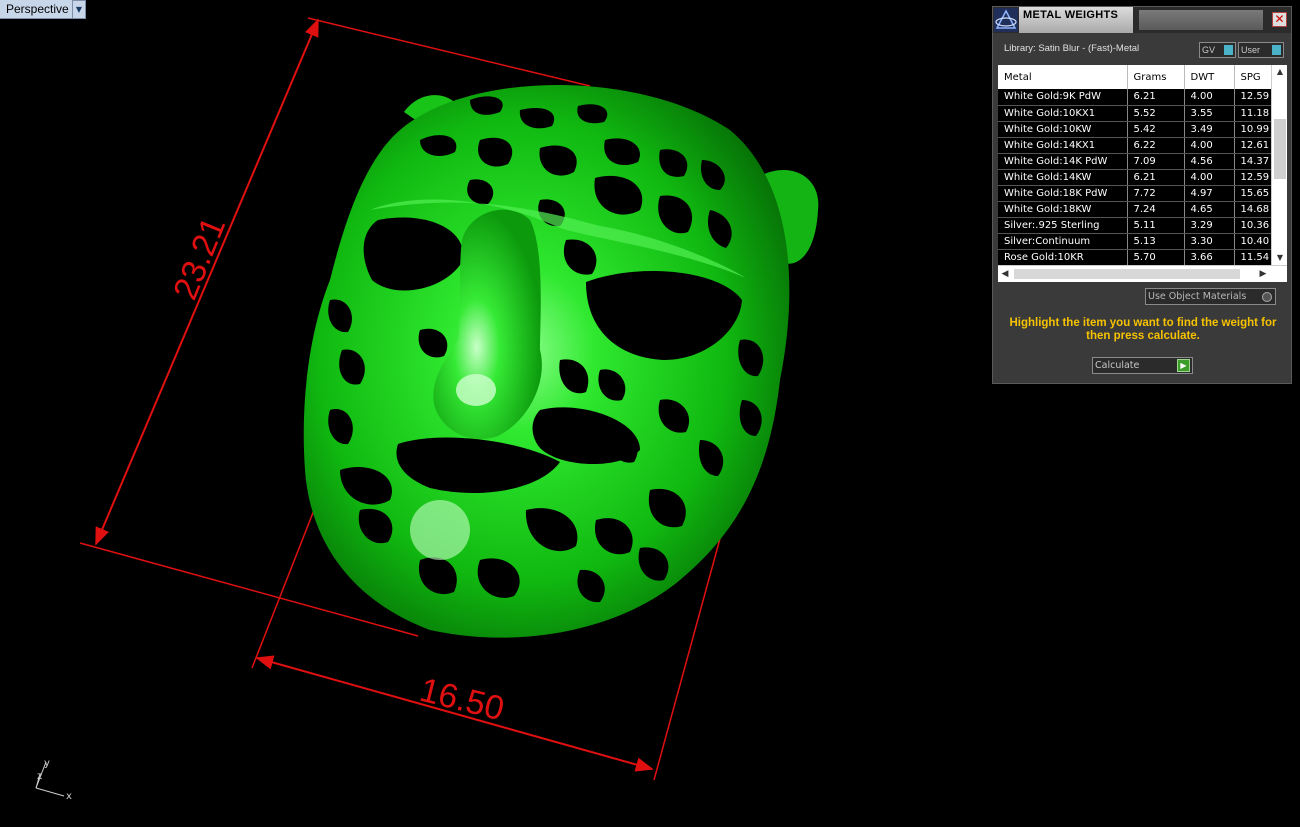 The height and width of the screenshot is (827, 1300). I want to click on cell-dwt: 3.29, so click(1209, 225).